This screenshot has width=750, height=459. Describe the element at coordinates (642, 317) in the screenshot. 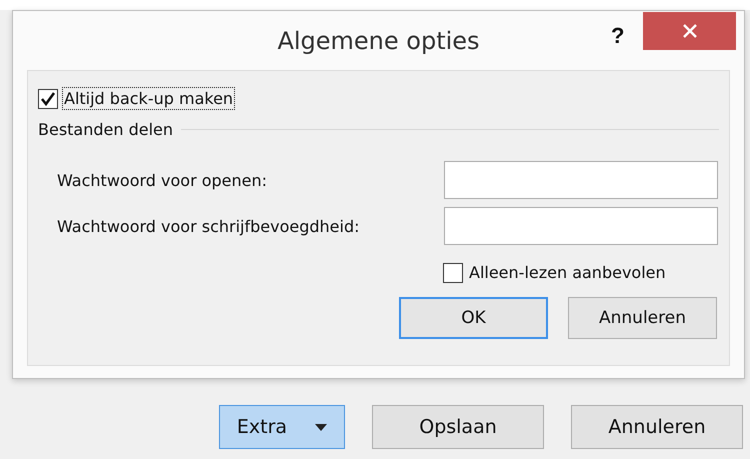

I see `dialog-button: Annuleren` at that location.